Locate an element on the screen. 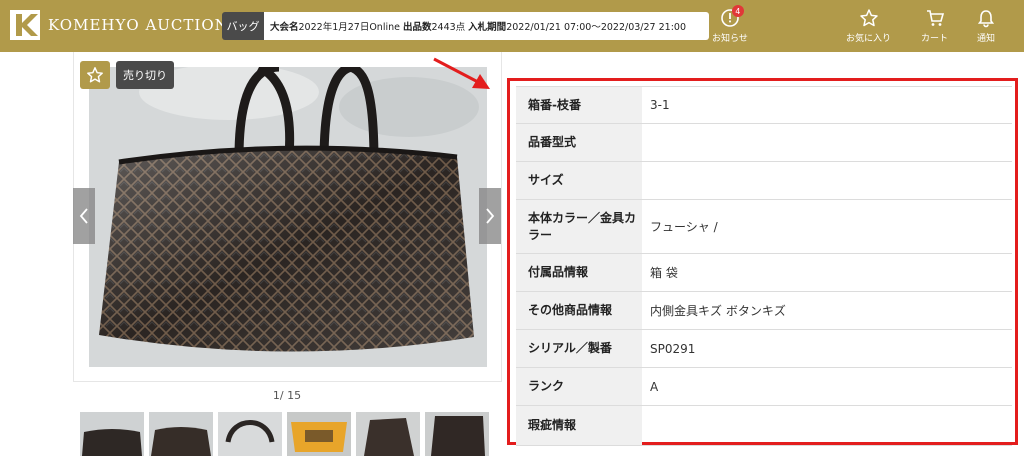 The image size is (1024, 456). spec-label: シリアル／製番 is located at coordinates (579, 348).